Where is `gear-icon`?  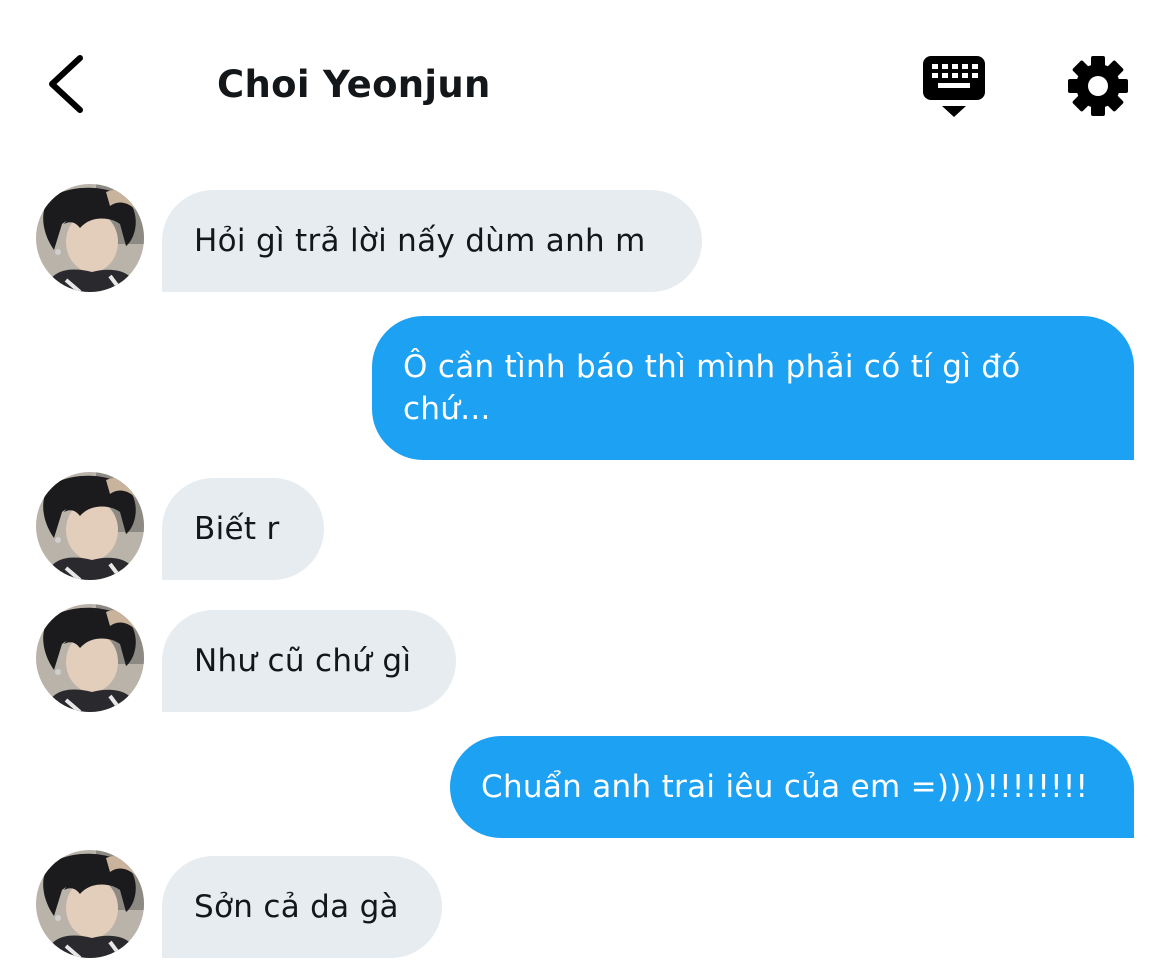 gear-icon is located at coordinates (1098, 86).